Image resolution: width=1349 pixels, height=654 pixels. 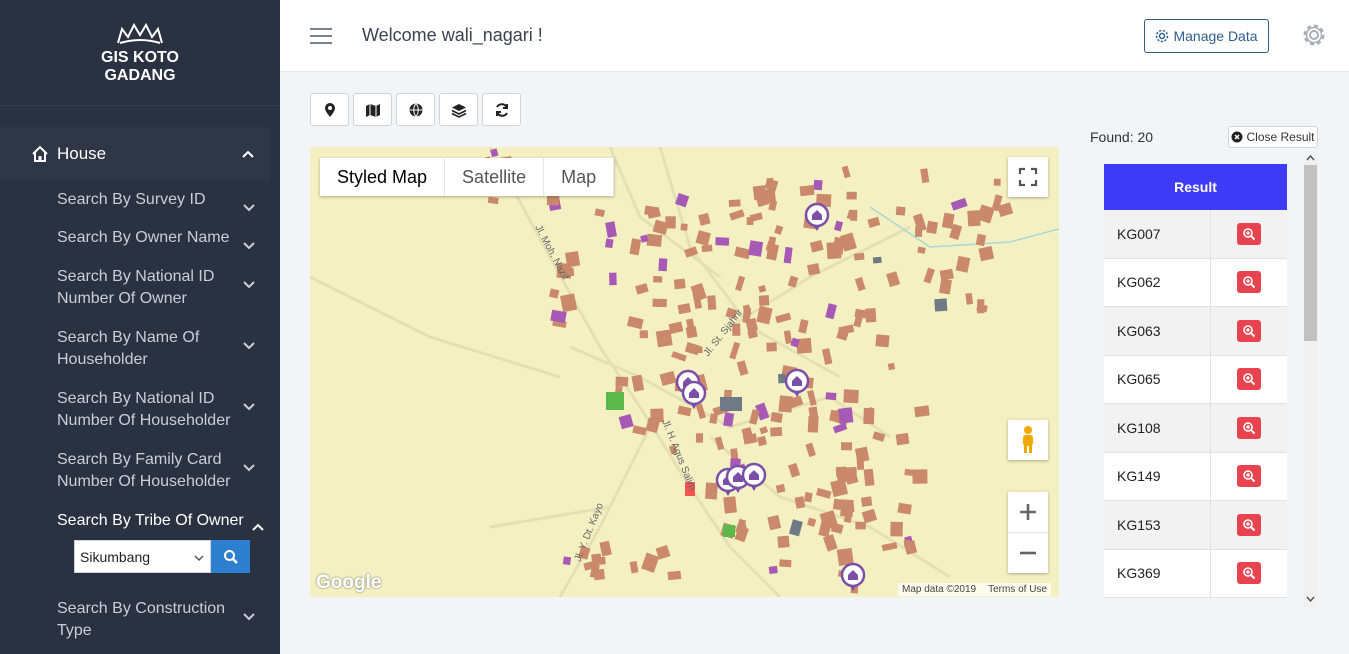 What do you see at coordinates (1195, 428) in the screenshot?
I see `result-row: KG108` at bounding box center [1195, 428].